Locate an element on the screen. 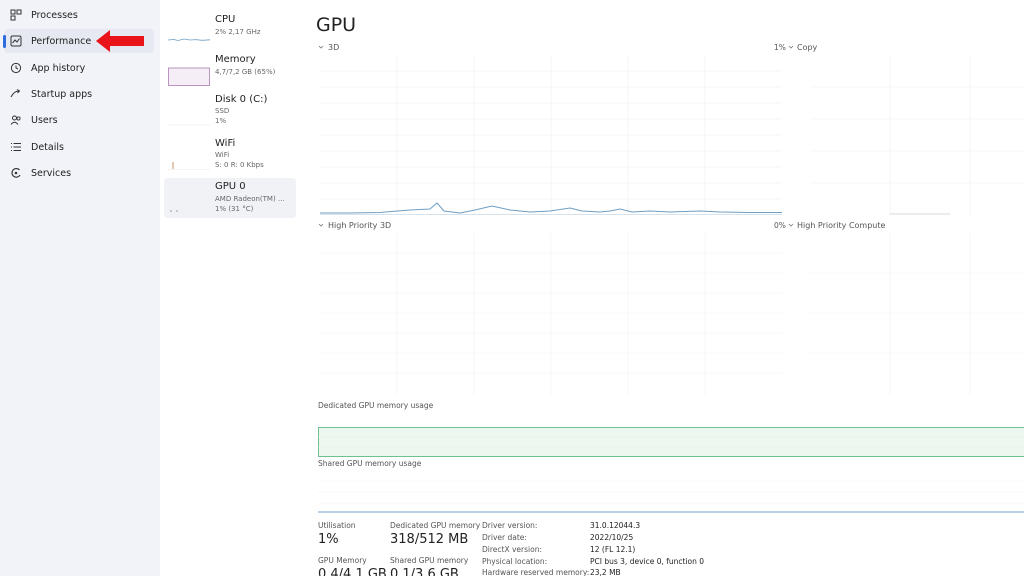  details-icon is located at coordinates (16, 147).